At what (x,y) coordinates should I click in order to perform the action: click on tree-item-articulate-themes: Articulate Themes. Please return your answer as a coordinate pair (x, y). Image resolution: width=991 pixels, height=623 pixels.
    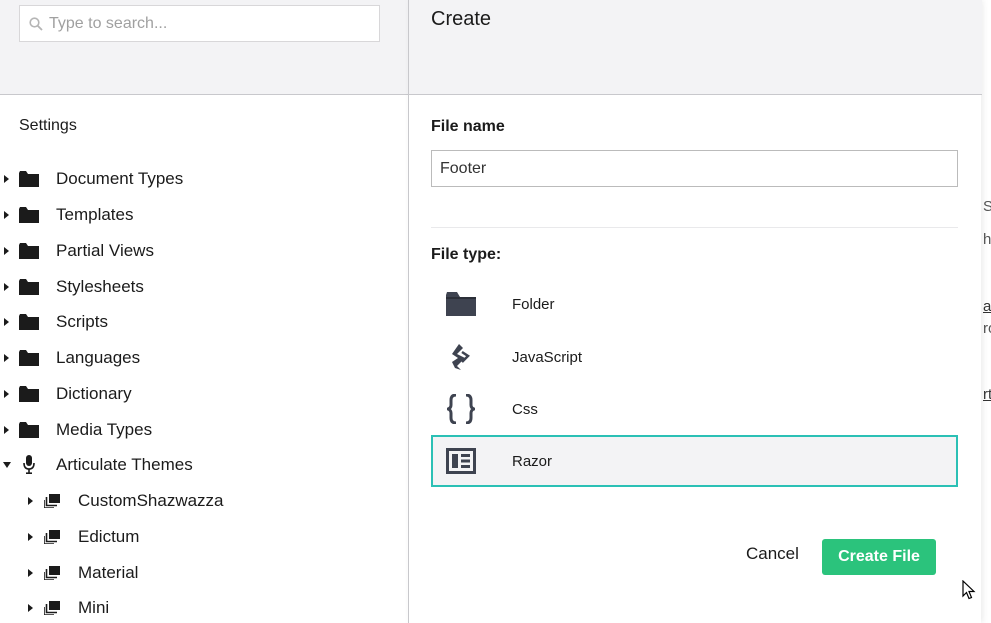
    Looking at the image, I should click on (200, 465).